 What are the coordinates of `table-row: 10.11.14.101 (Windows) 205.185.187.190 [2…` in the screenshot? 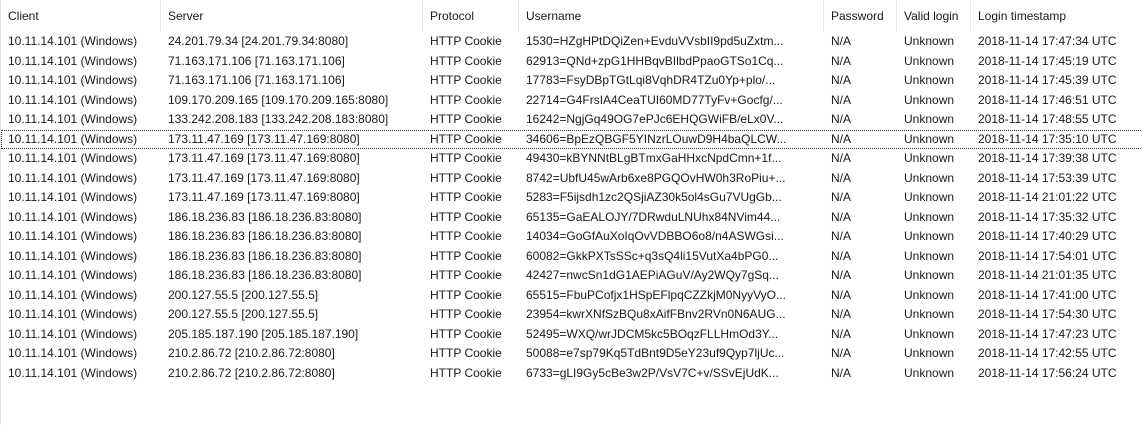 It's located at (571, 335).